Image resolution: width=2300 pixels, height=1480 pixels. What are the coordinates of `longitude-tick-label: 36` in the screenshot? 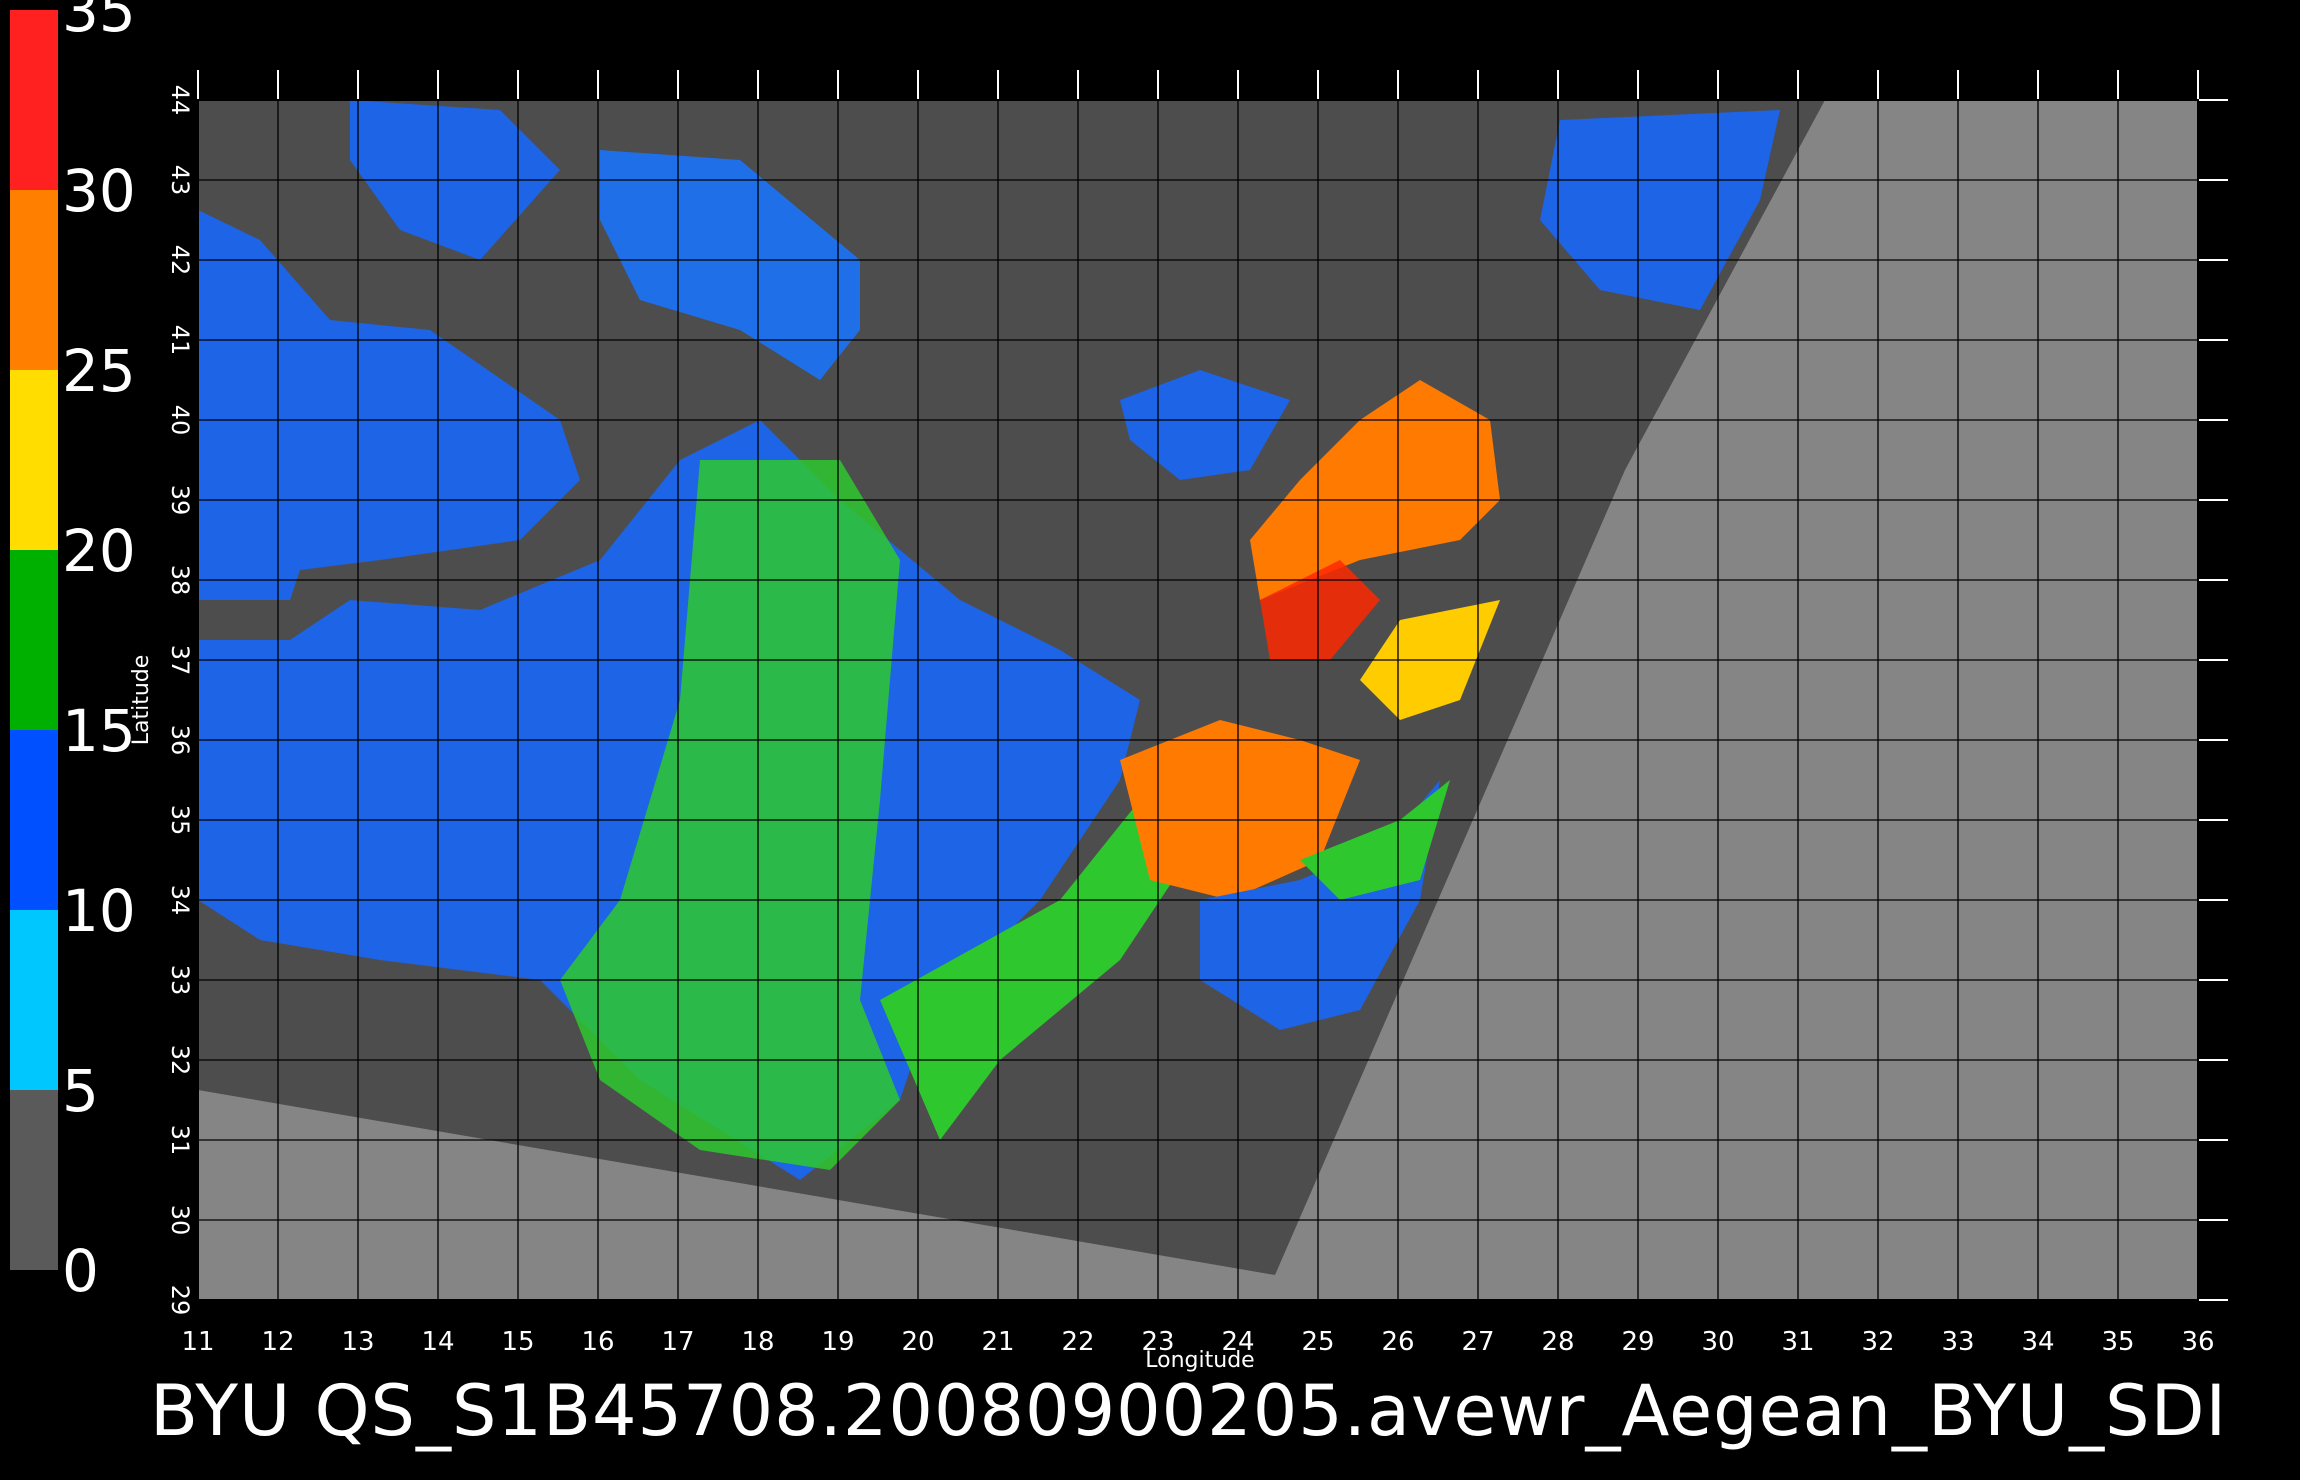 It's located at (2197, 1342).